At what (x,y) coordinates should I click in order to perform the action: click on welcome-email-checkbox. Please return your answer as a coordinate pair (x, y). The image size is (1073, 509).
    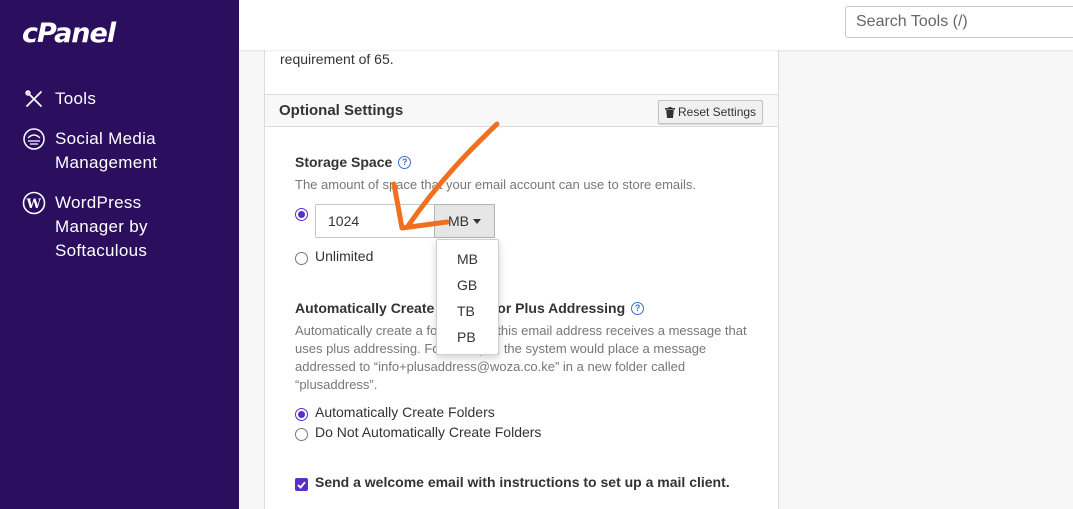
    Looking at the image, I should click on (301, 484).